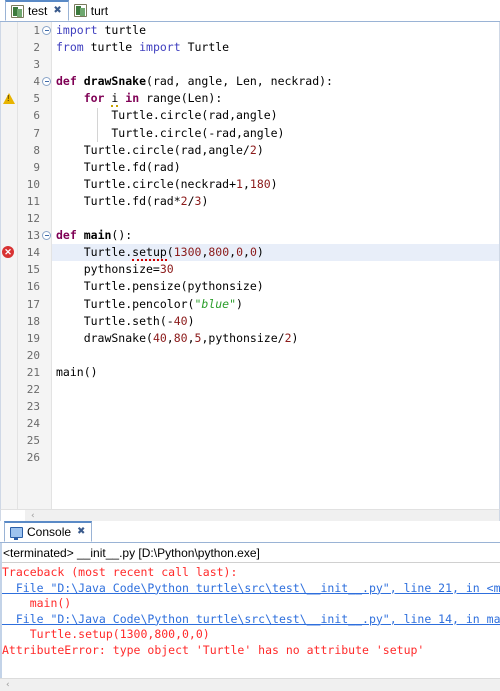  I want to click on annotation-row: ✕, so click(9, 252).